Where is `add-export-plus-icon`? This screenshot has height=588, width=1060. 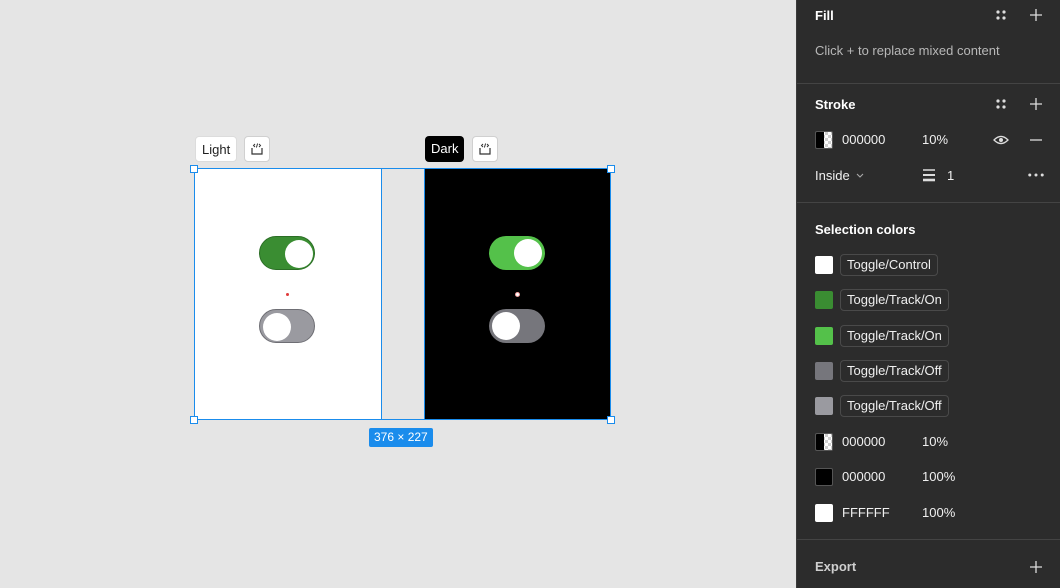
add-export-plus-icon is located at coordinates (1036, 567).